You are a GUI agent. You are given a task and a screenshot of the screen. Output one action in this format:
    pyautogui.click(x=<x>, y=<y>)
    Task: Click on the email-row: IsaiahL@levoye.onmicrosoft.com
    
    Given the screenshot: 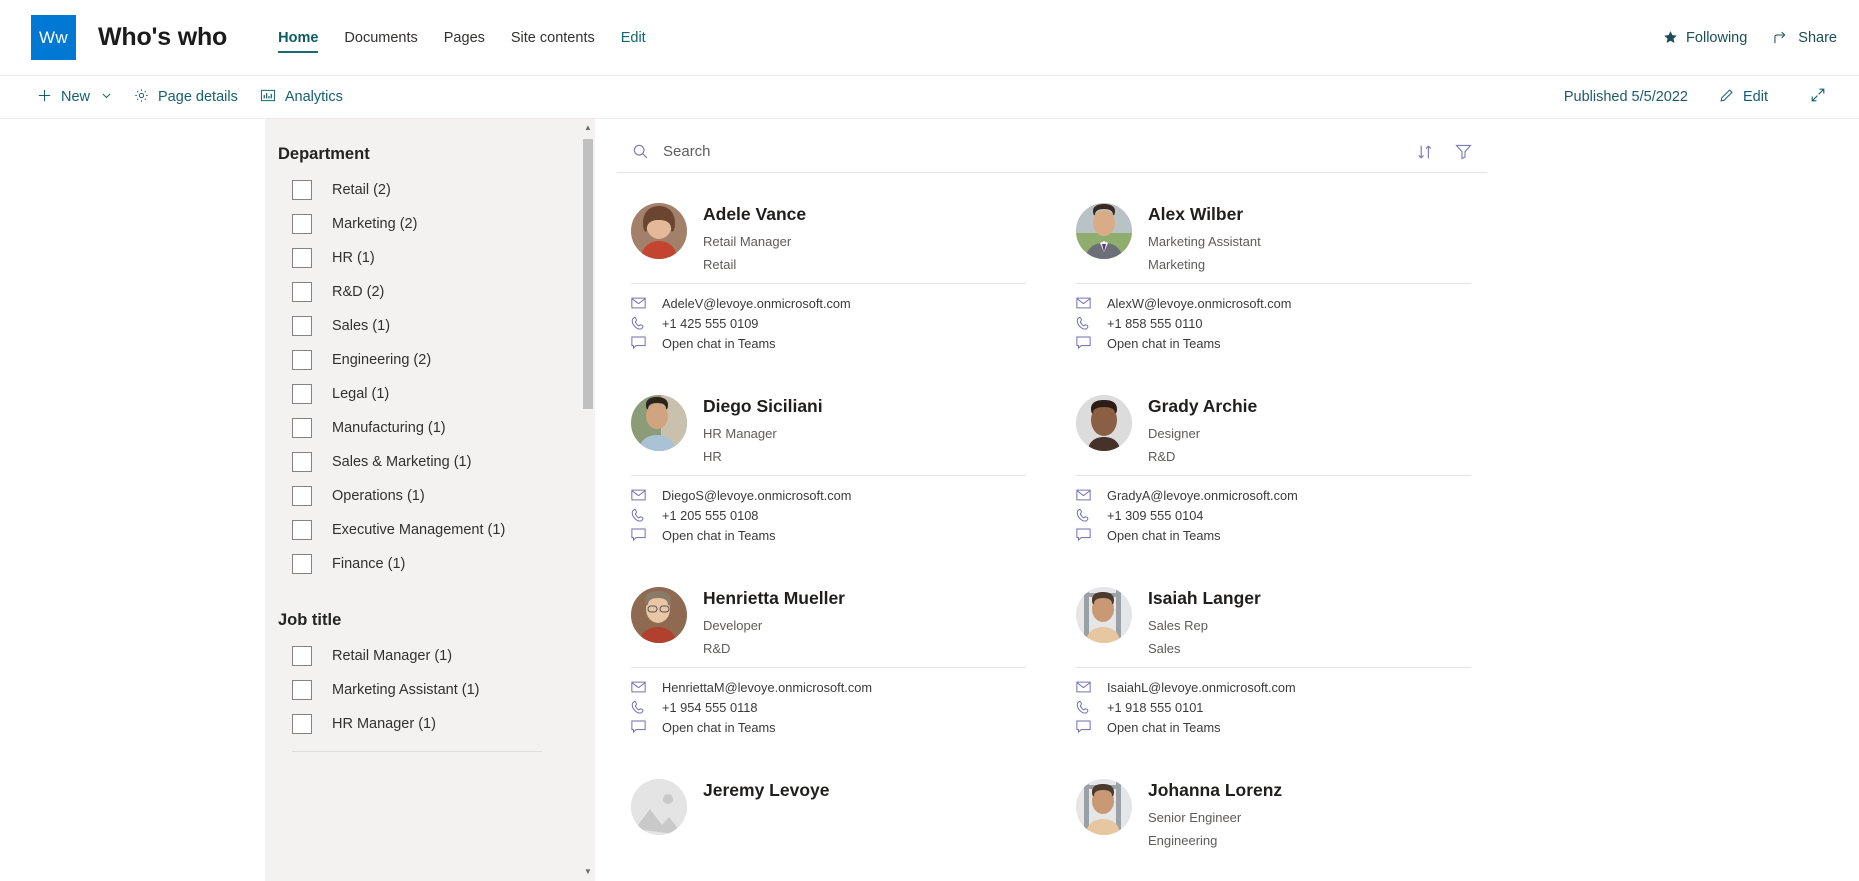 What is the action you would take?
    pyautogui.click(x=1273, y=687)
    